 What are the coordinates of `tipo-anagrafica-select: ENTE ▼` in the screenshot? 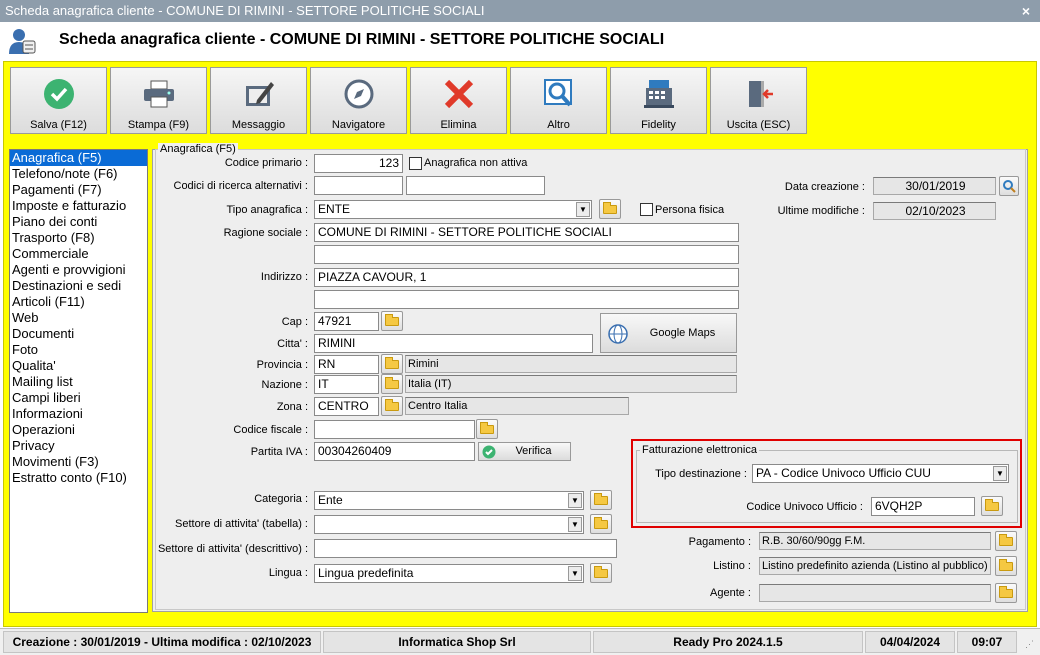 It's located at (453, 209).